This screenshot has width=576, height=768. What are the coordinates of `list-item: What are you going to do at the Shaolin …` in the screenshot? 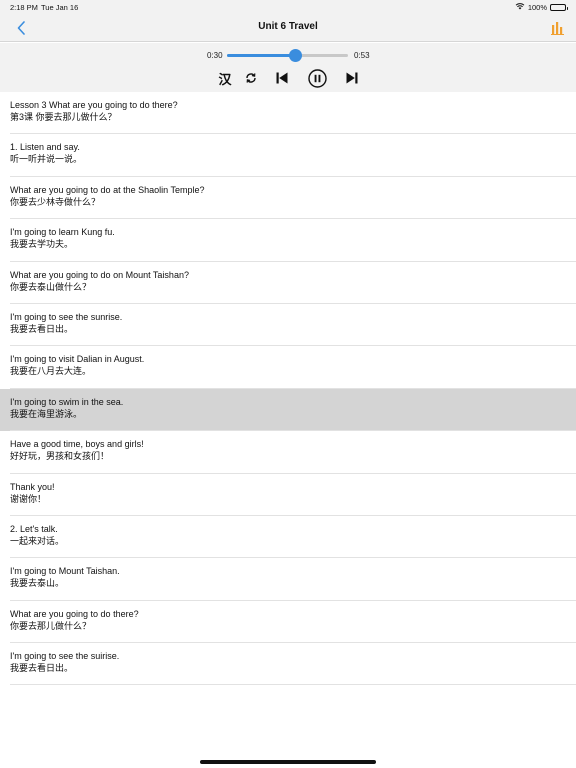 It's located at (288, 198).